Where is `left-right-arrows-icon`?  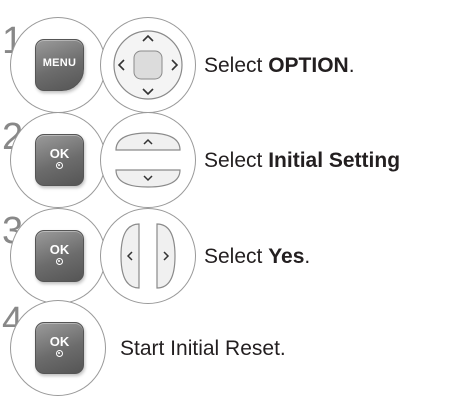 left-right-arrows-icon is located at coordinates (148, 256).